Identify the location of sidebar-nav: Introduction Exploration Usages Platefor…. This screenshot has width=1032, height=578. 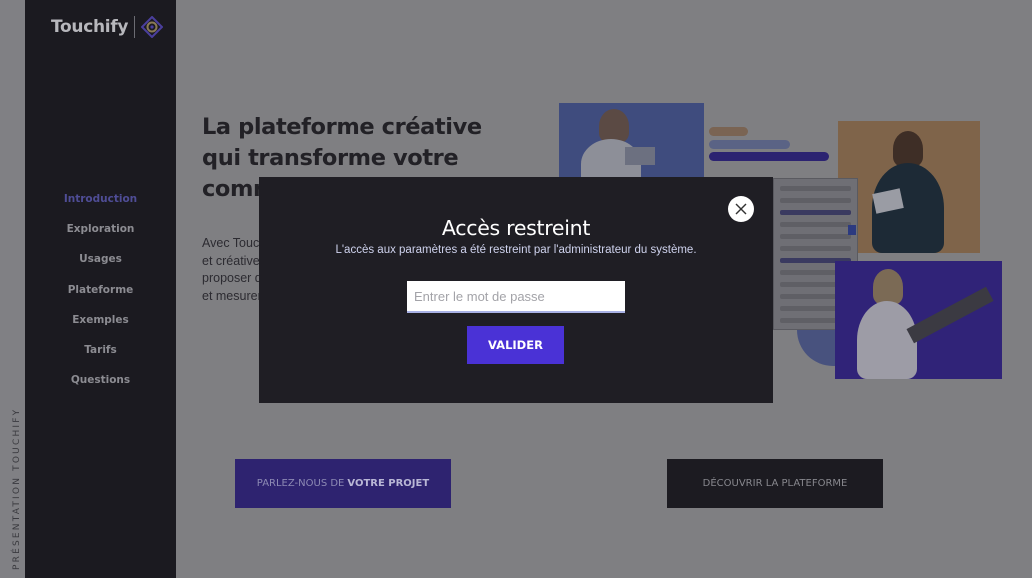
(100, 294).